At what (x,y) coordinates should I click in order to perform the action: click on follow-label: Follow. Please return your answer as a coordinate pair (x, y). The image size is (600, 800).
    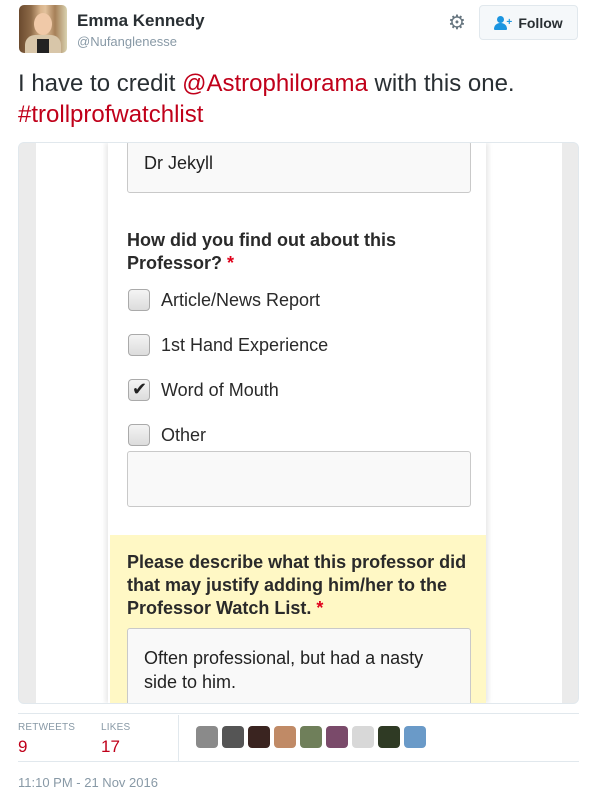
    Looking at the image, I should click on (540, 22).